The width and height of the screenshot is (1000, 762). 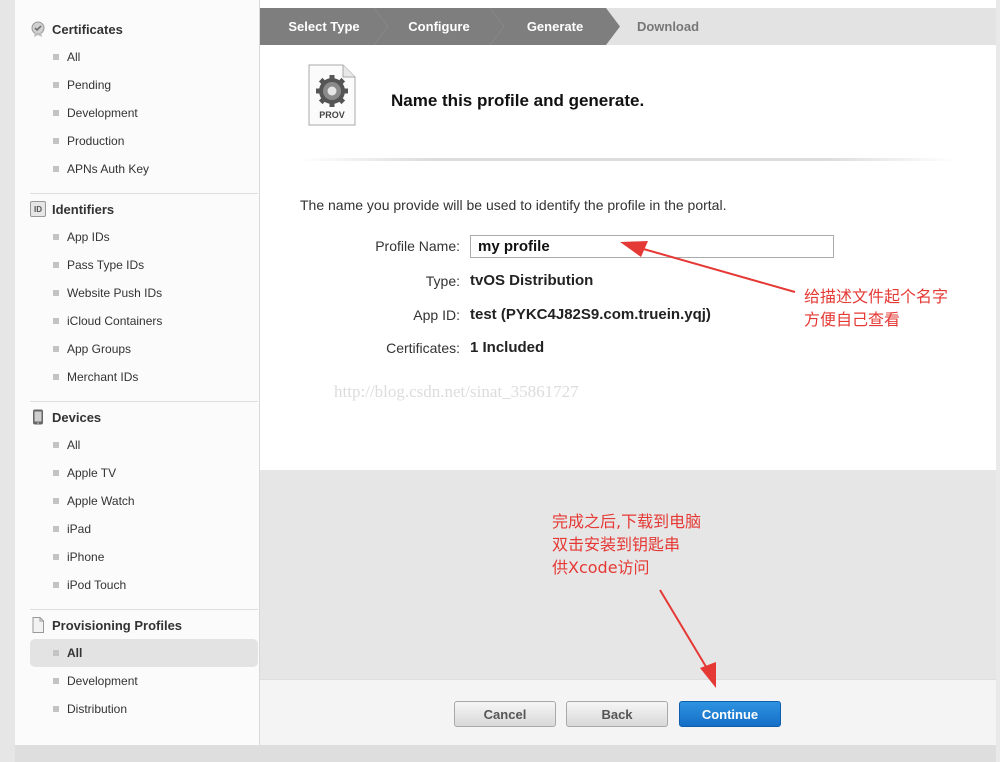 What do you see at coordinates (442, 281) in the screenshot?
I see `type-label: Type:` at bounding box center [442, 281].